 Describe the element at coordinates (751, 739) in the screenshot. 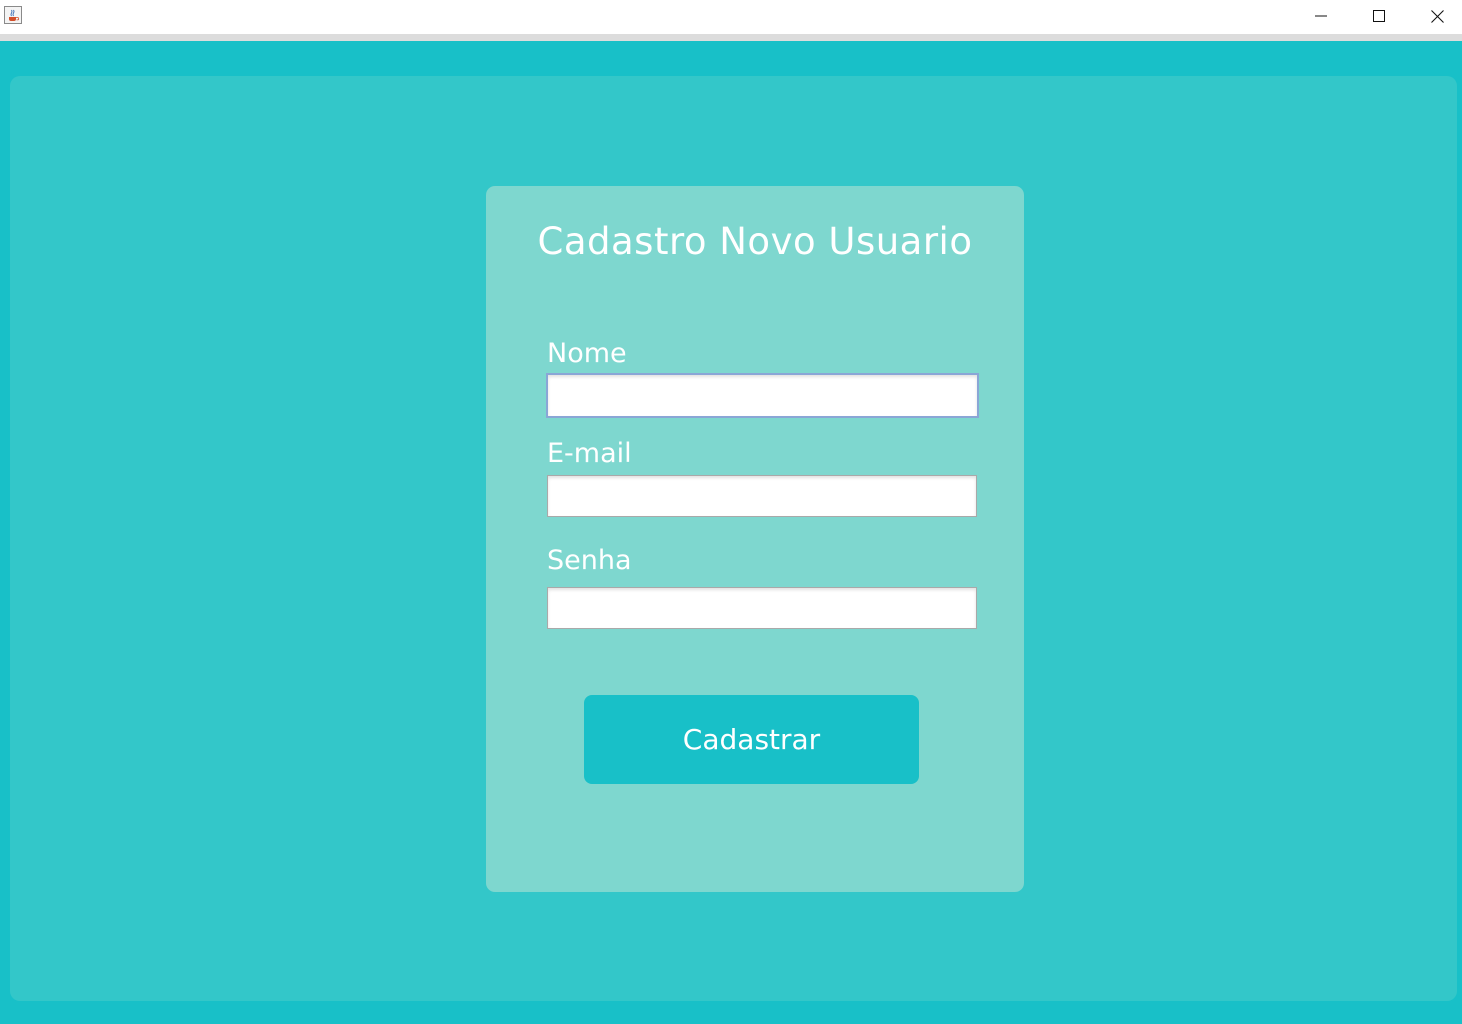

I see `register-button: Cadastrar` at that location.